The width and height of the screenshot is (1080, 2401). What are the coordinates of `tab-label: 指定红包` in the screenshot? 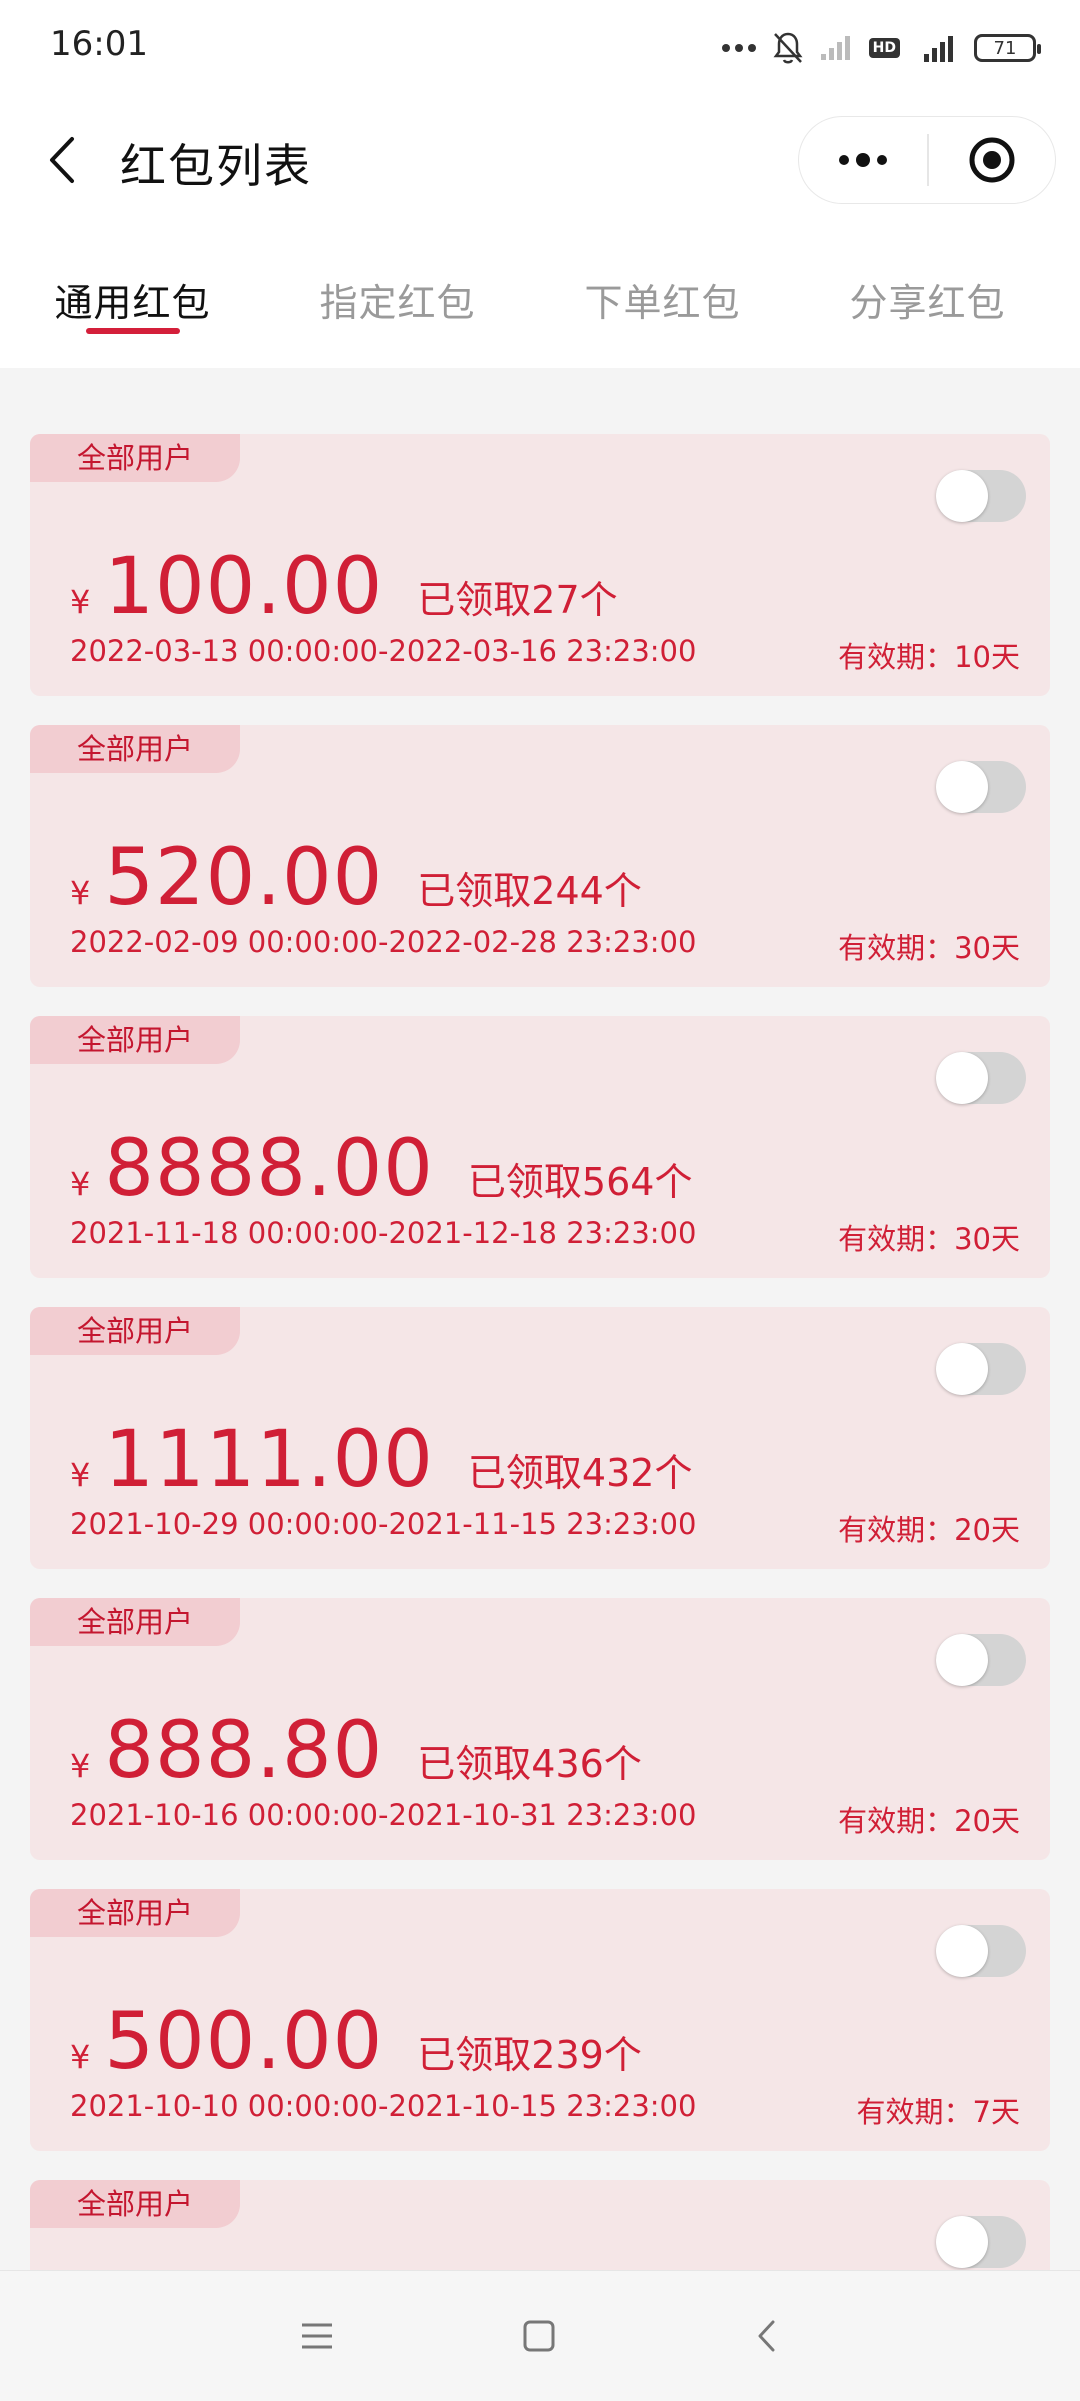 It's located at (397, 303).